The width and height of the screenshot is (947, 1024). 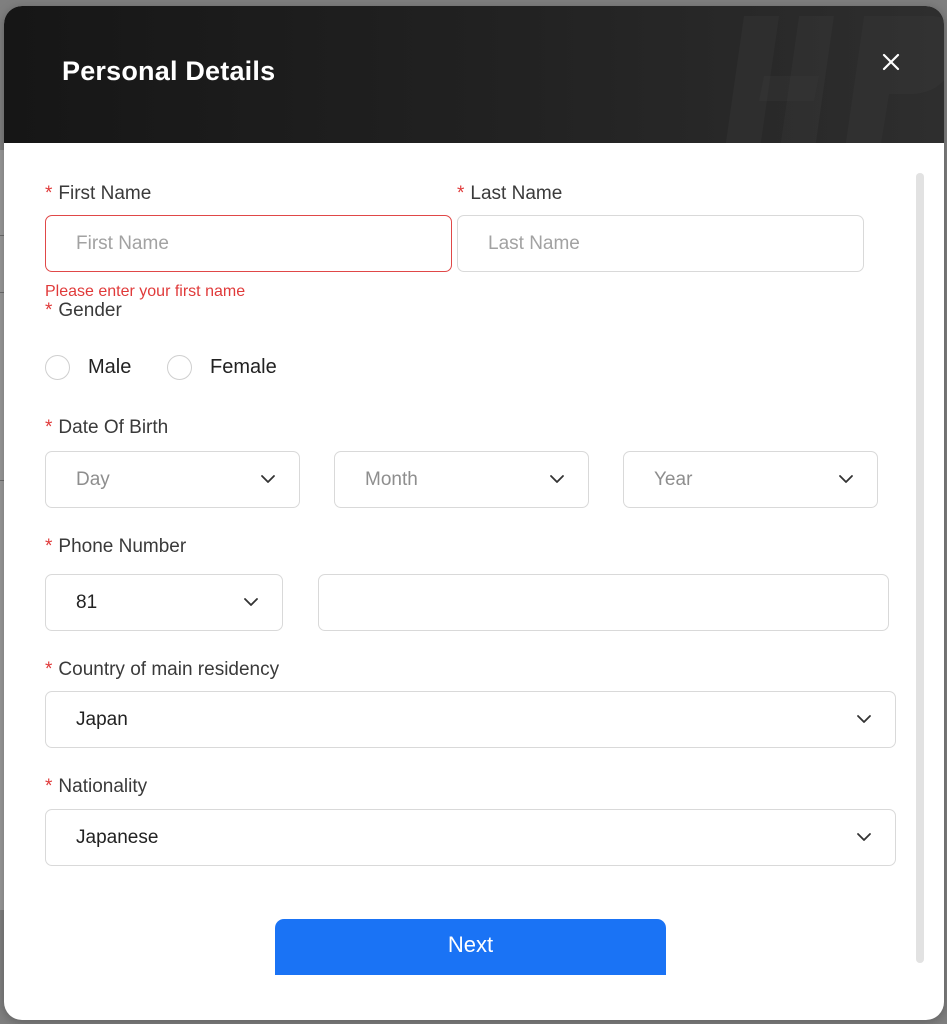 What do you see at coordinates (113, 427) in the screenshot?
I see `date-of-birth-label-text: Date Of Birth` at bounding box center [113, 427].